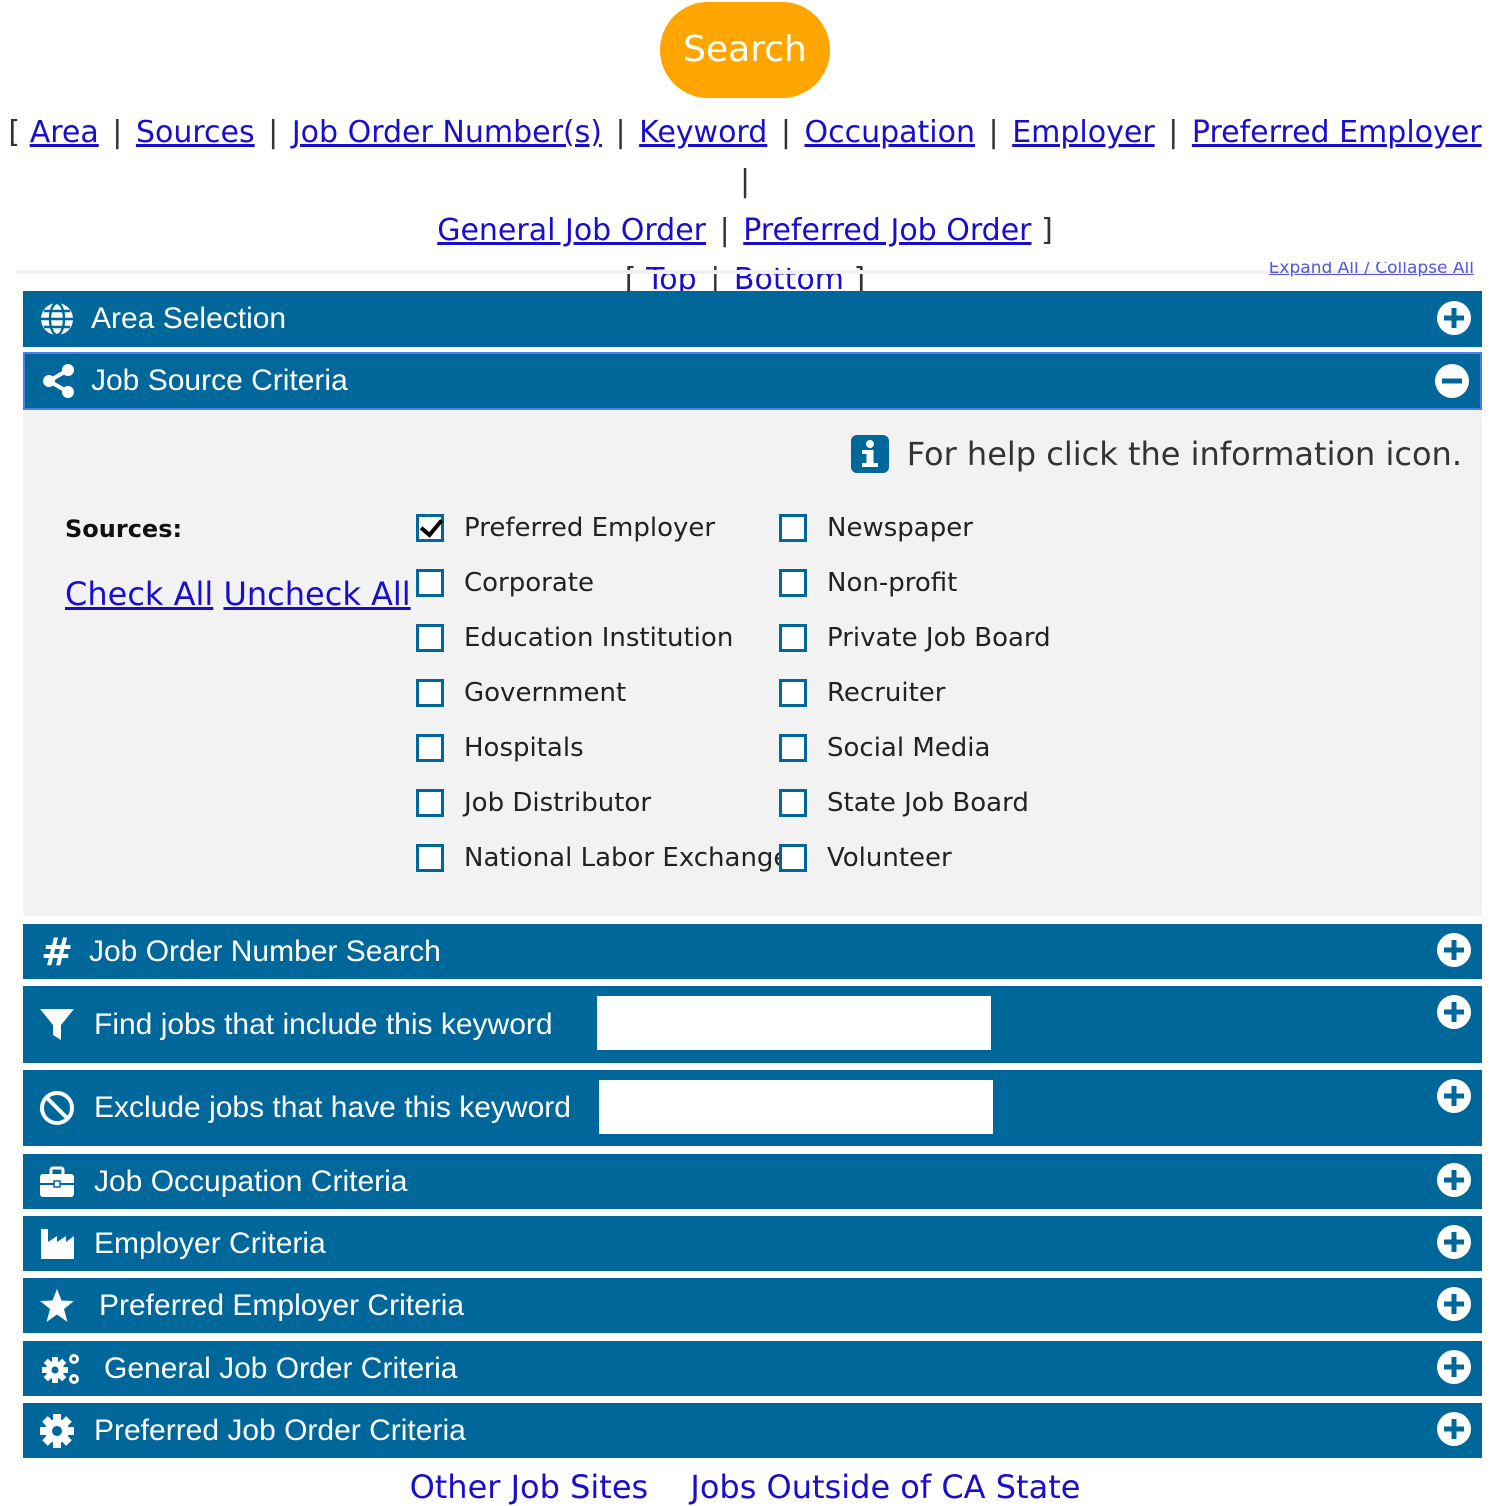 This screenshot has height=1506, width=1490. What do you see at coordinates (869, 454) in the screenshot?
I see `info-icon` at bounding box center [869, 454].